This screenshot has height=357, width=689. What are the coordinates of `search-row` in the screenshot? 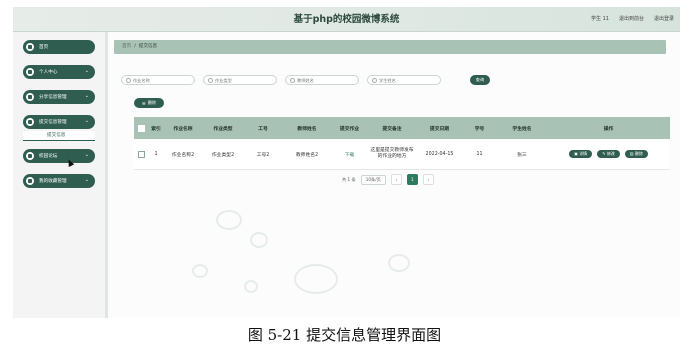 It's located at (281, 80).